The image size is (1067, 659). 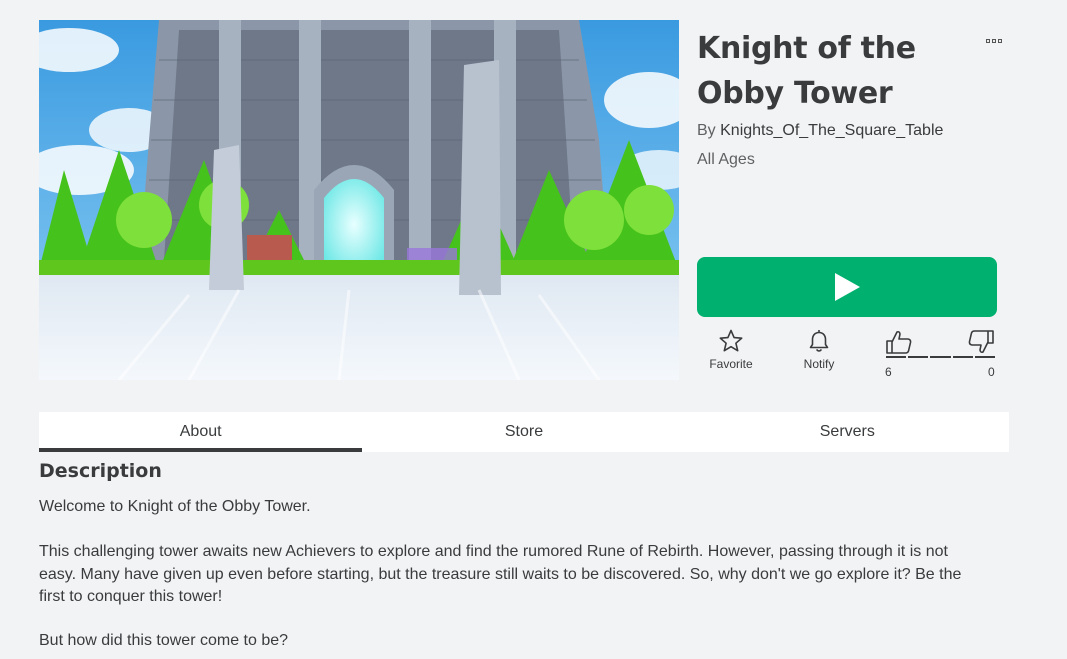 I want to click on tab-store: Store, so click(x=523, y=432).